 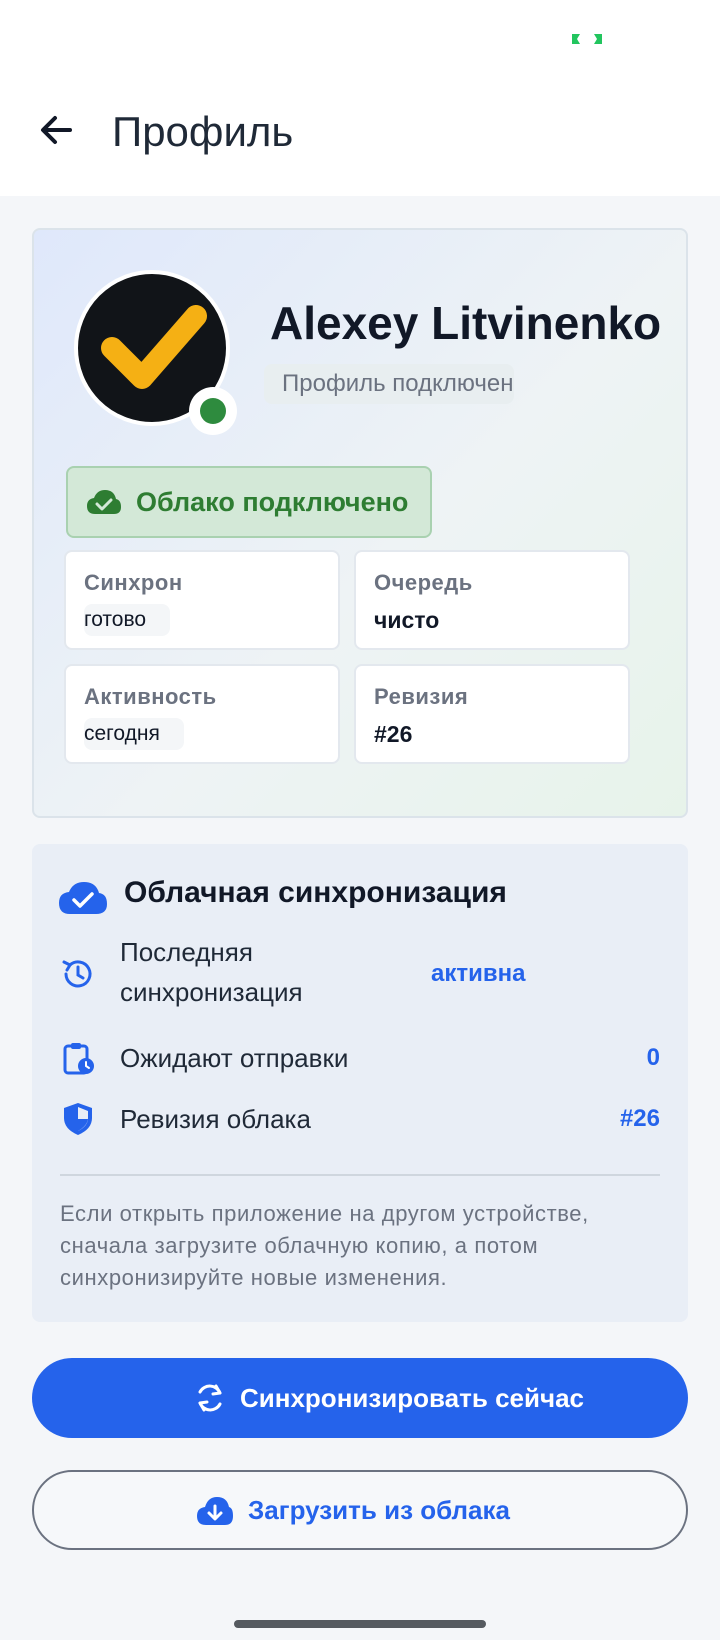 What do you see at coordinates (210, 1398) in the screenshot?
I see `sync-icon` at bounding box center [210, 1398].